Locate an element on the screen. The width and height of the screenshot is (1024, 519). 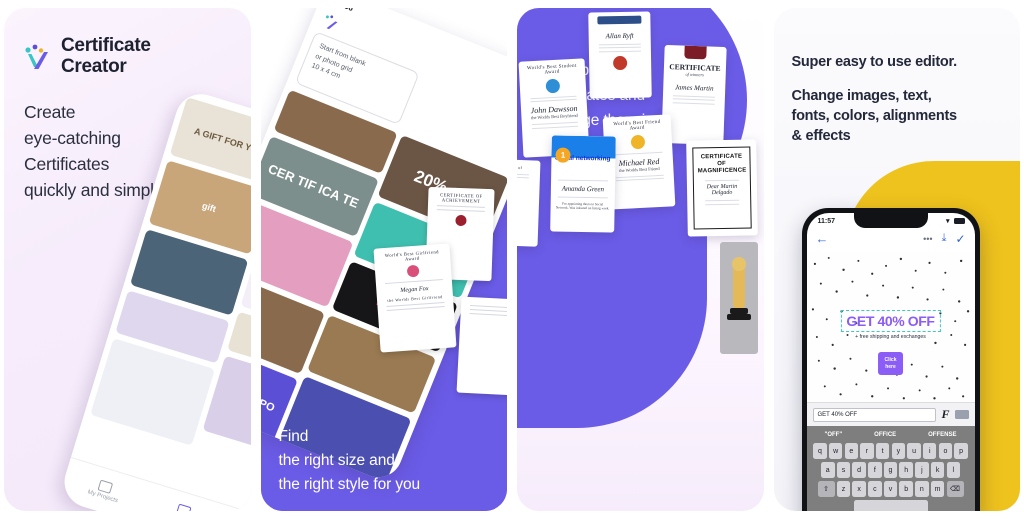
certificate-title: World's Best Student Award is located at coordinates (551, 69).